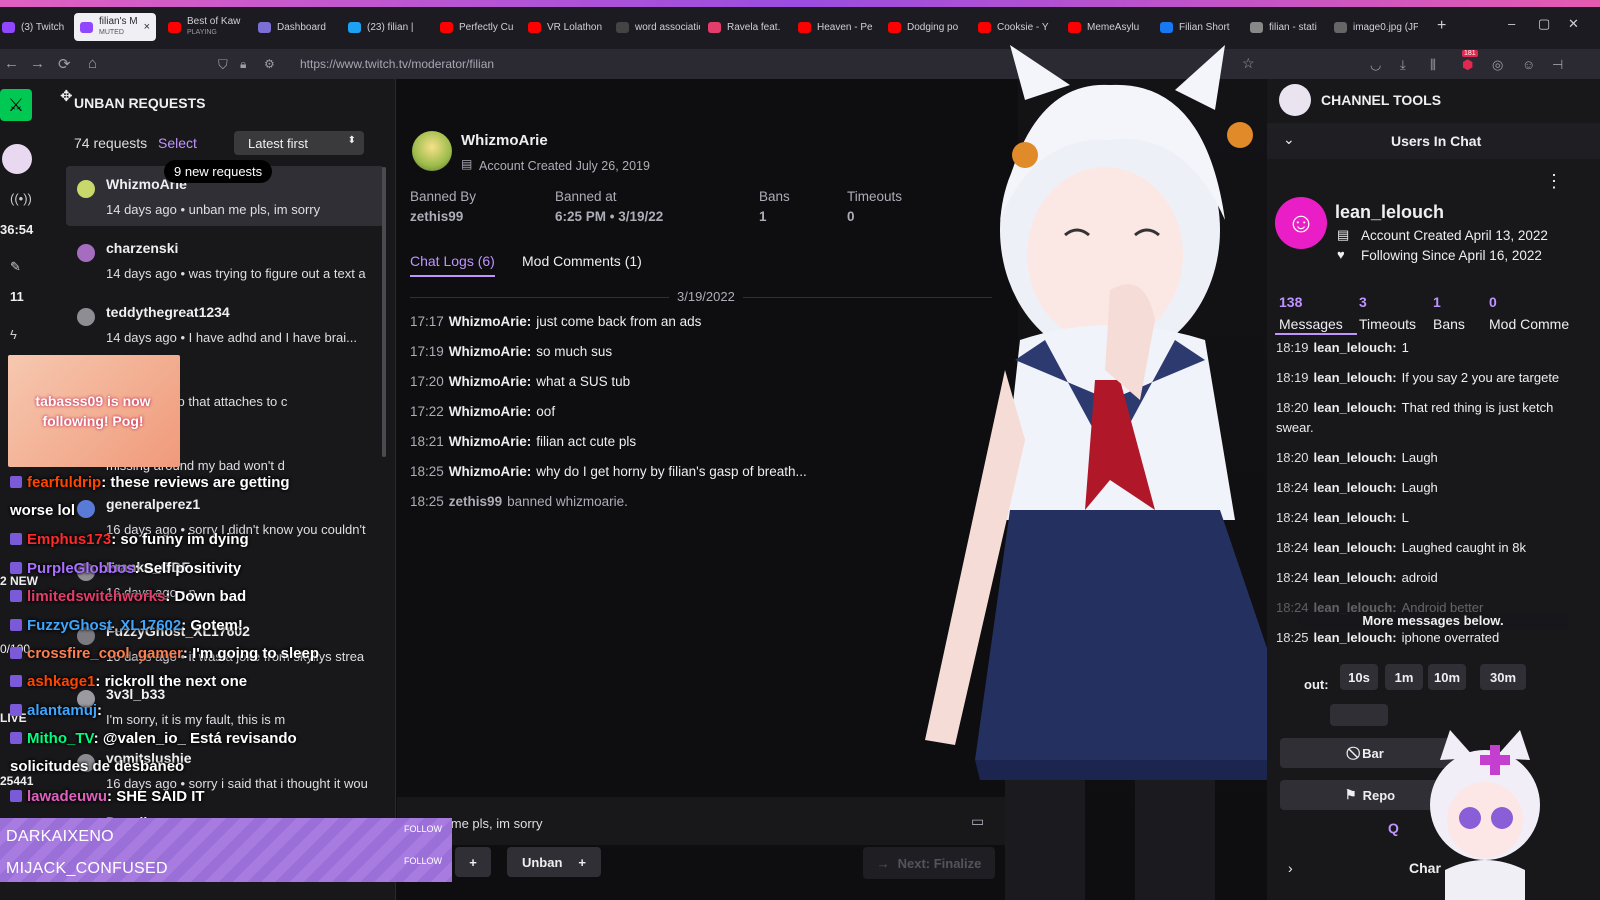  I want to click on message-time: 18:24, so click(1292, 517).